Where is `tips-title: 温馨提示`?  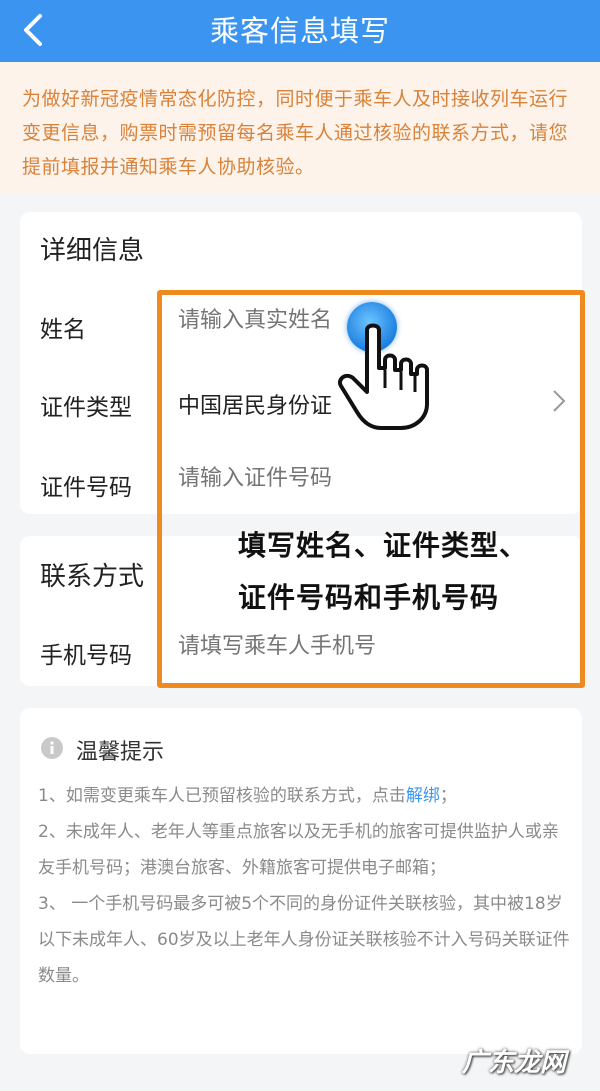
tips-title: 温馨提示 is located at coordinates (120, 752).